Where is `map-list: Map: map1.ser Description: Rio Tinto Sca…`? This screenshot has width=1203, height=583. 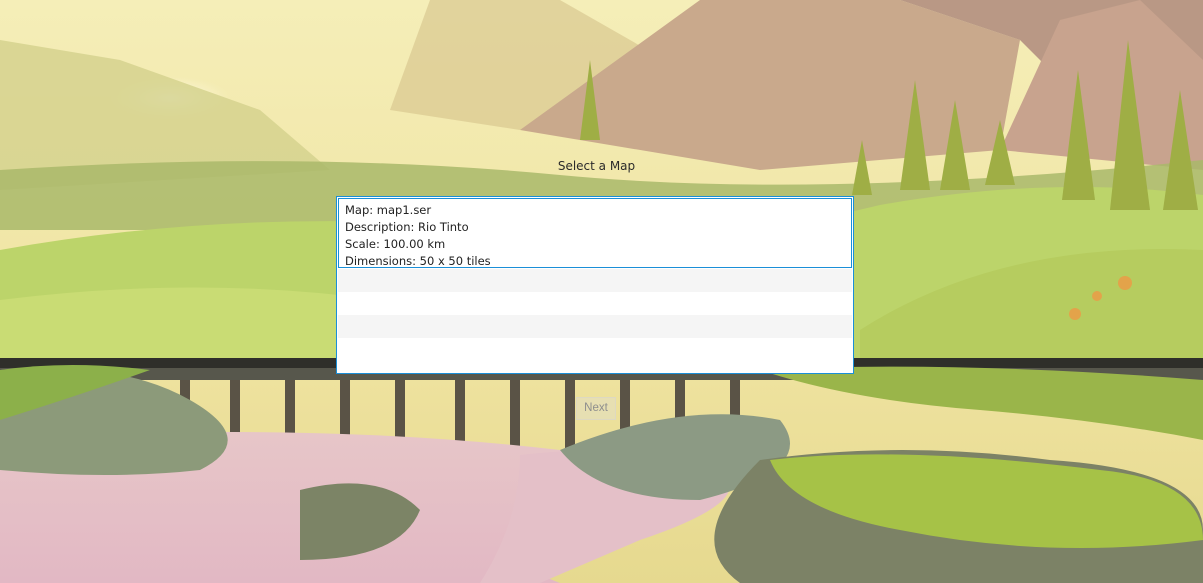 map-list: Map: map1.ser Description: Rio Tinto Sca… is located at coordinates (595, 285).